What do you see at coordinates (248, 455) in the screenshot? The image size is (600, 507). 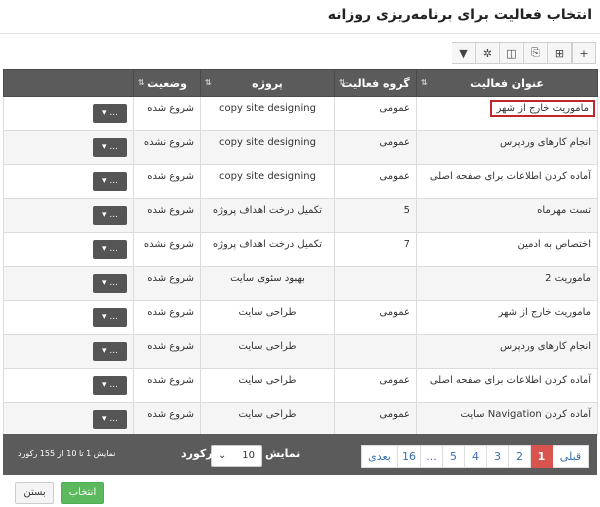 I see `page-size-value: 10` at bounding box center [248, 455].